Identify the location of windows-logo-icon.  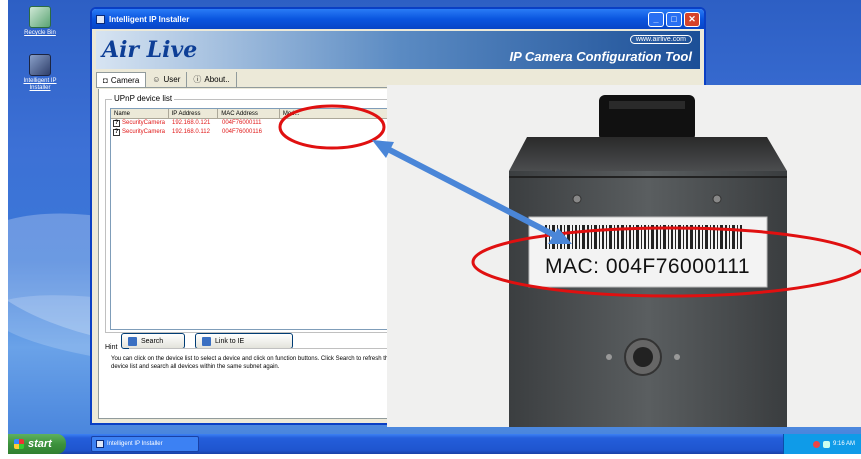
(19, 444).